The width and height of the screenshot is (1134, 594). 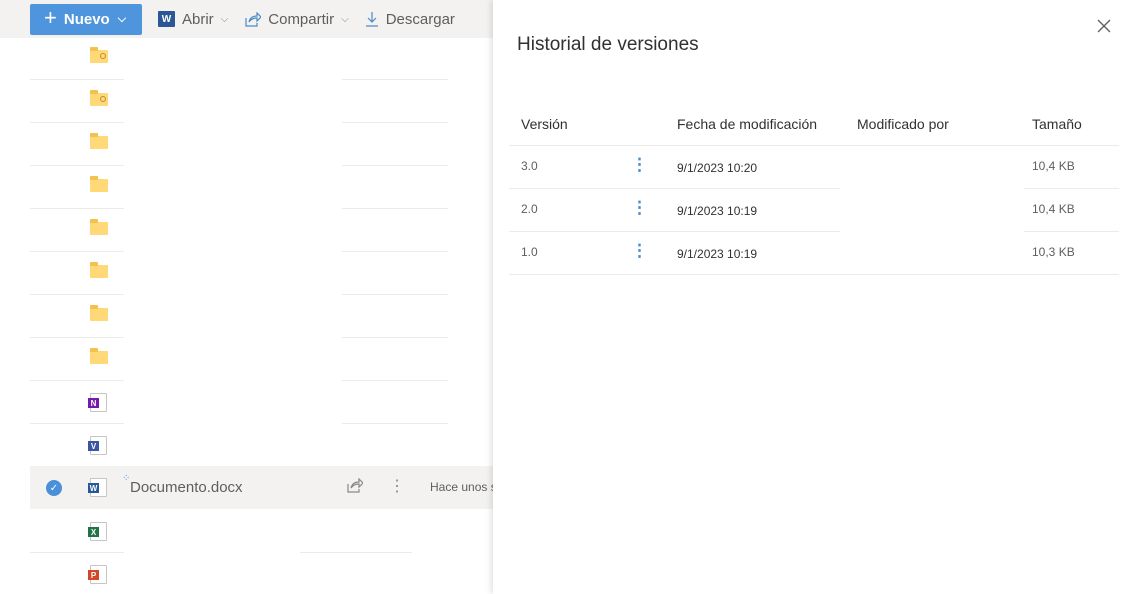 I want to click on list-item: P, so click(x=261, y=573).